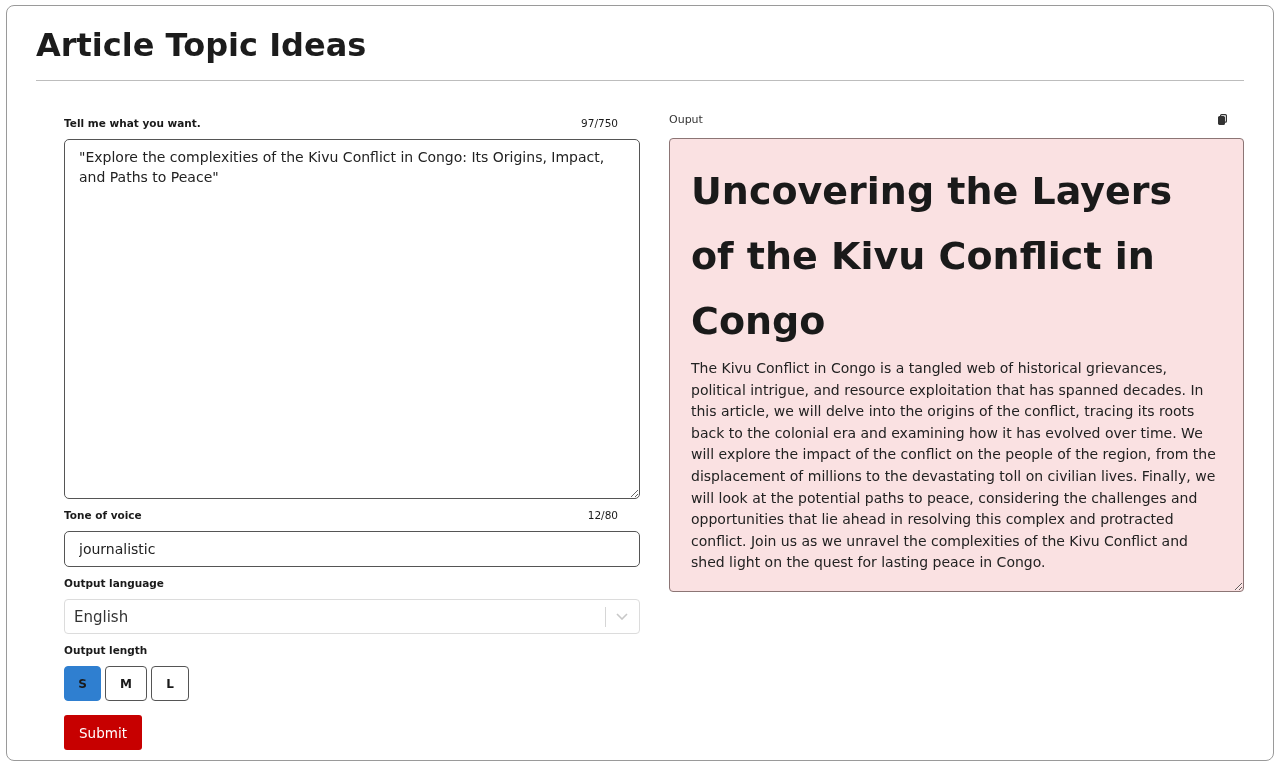 This screenshot has height=768, width=1280. Describe the element at coordinates (103, 515) in the screenshot. I see `field-label: Tone of voice` at that location.